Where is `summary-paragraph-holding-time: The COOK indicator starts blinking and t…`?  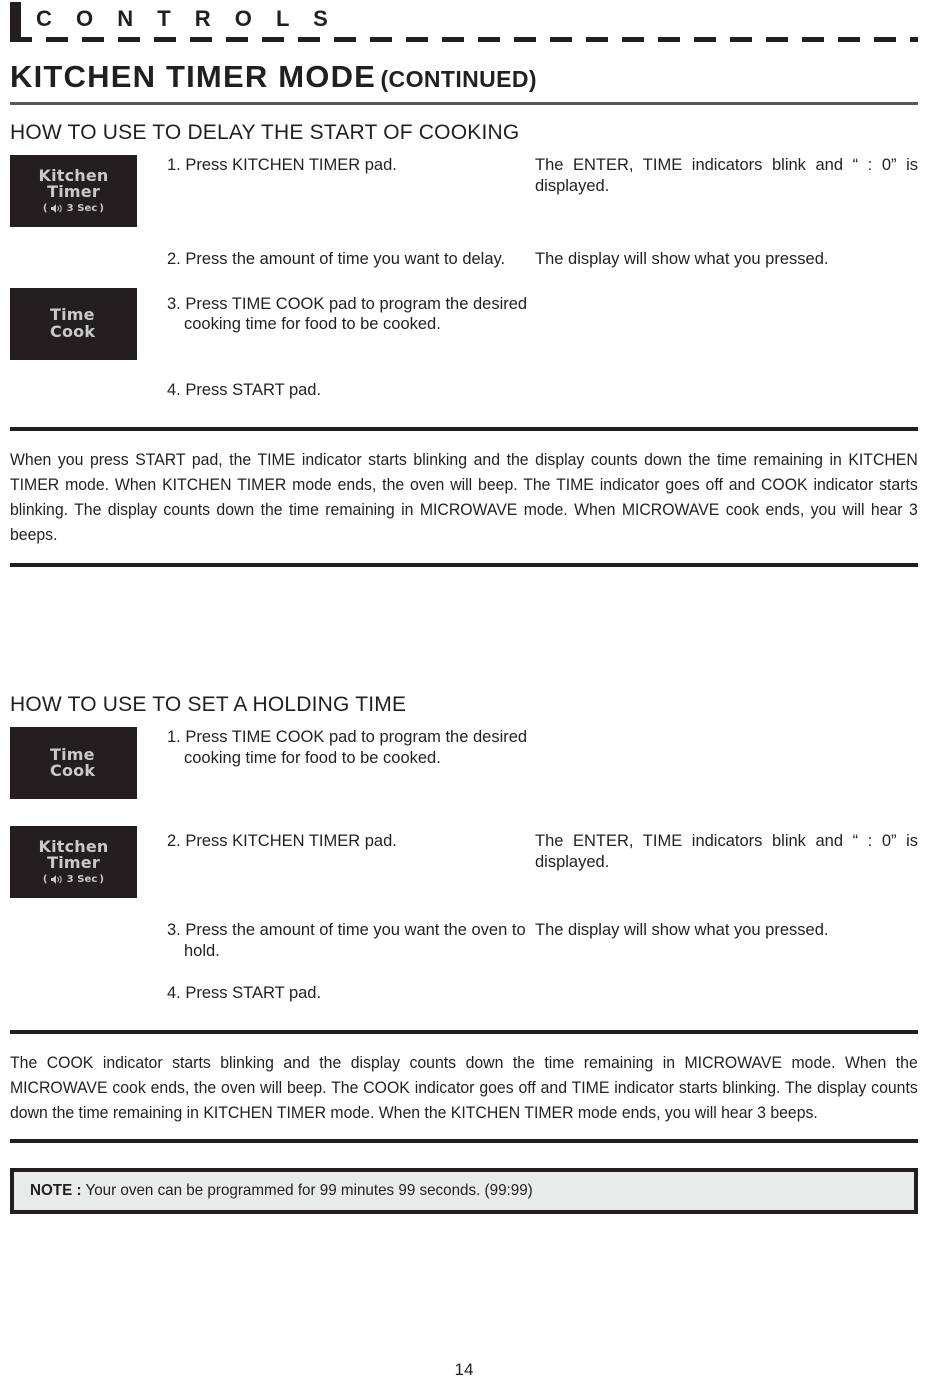 summary-paragraph-holding-time: The COOK indicator starts blinking and t… is located at coordinates (464, 1087).